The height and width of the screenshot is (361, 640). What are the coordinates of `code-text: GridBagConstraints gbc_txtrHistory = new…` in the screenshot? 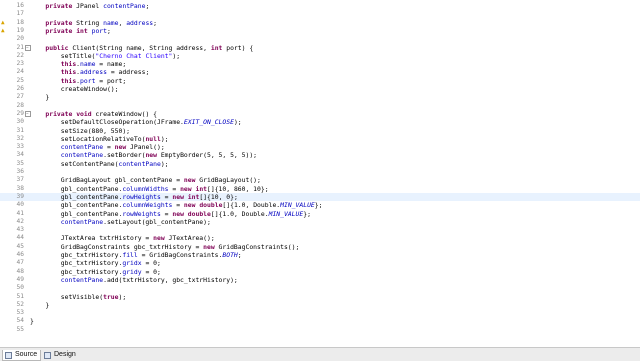 It's located at (165, 246).